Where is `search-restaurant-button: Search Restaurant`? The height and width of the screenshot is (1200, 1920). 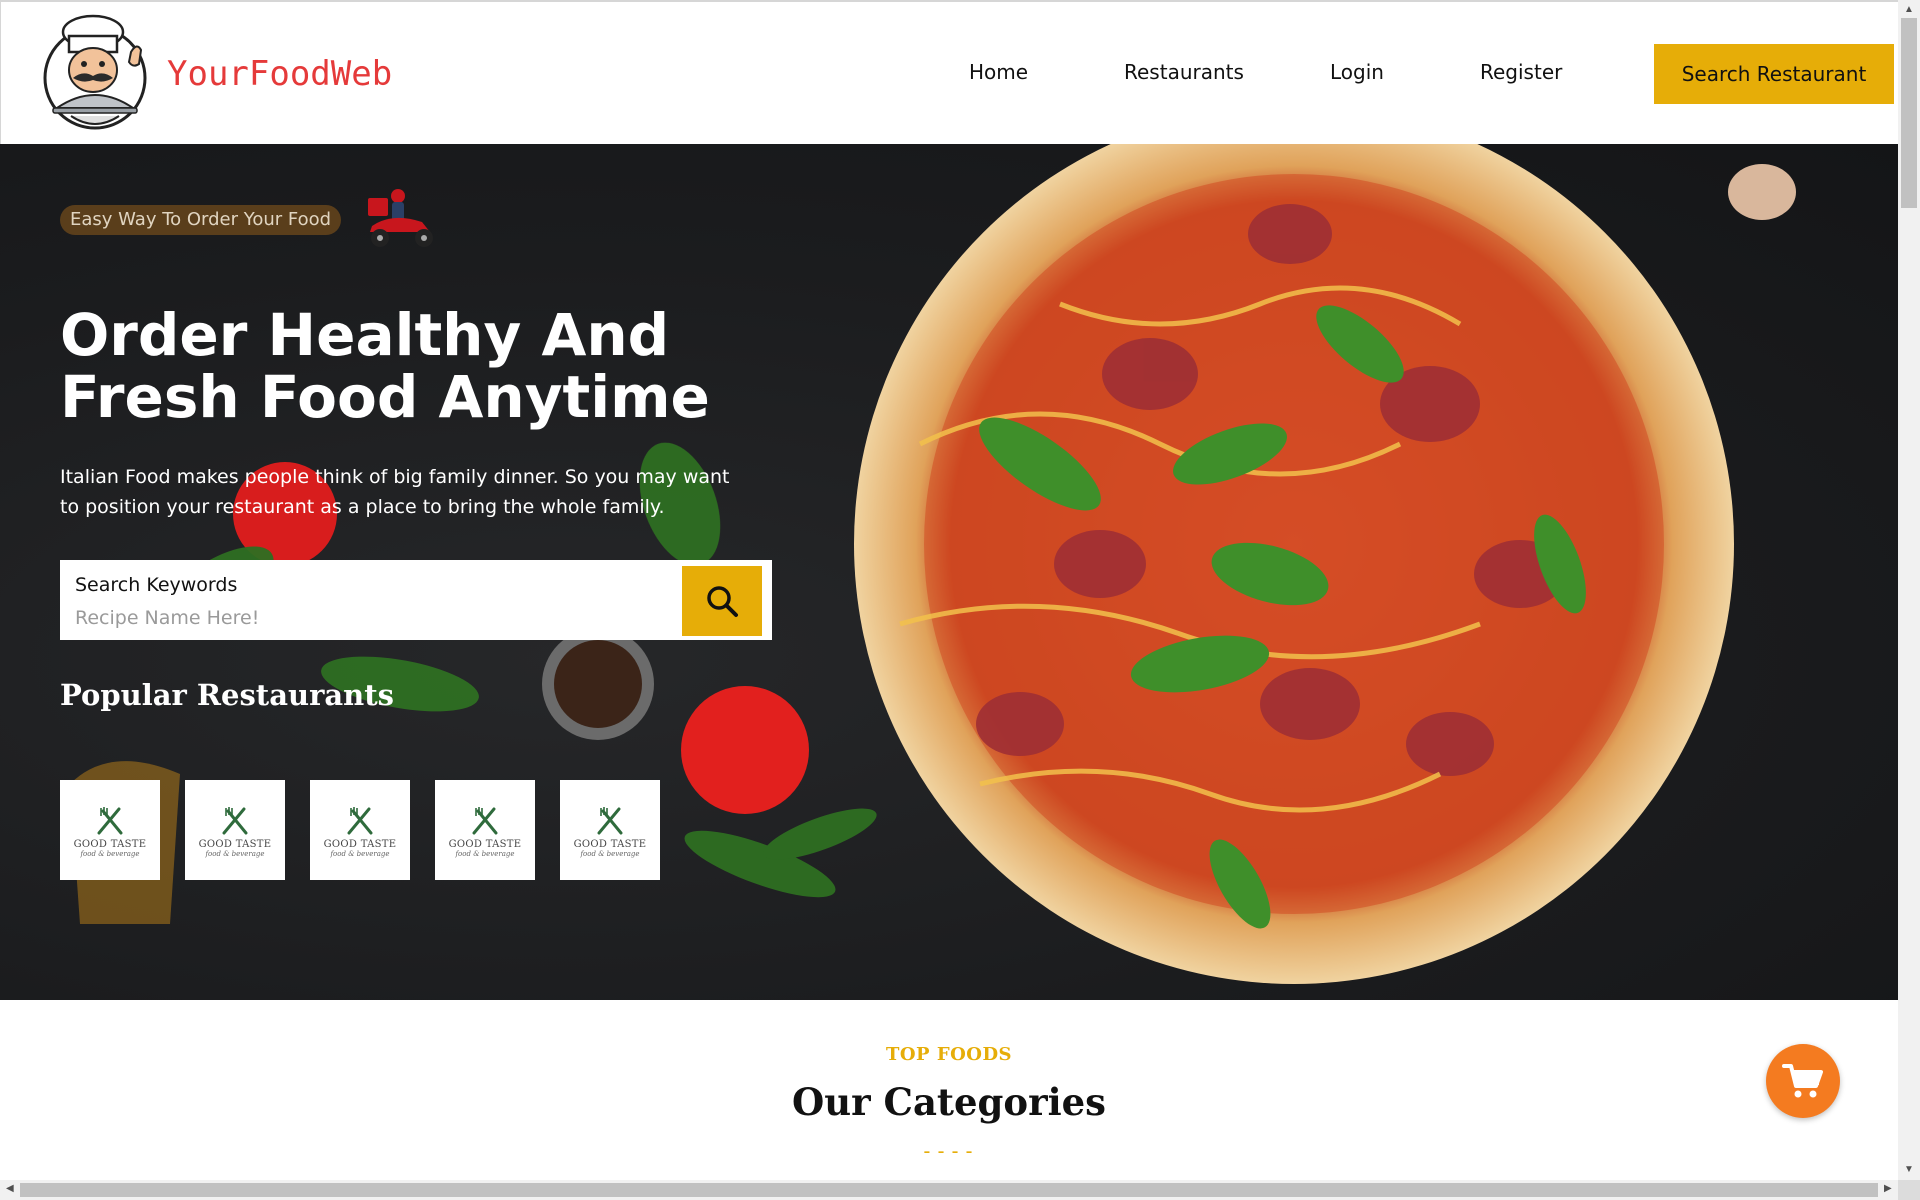
search-restaurant-button: Search Restaurant is located at coordinates (1774, 74).